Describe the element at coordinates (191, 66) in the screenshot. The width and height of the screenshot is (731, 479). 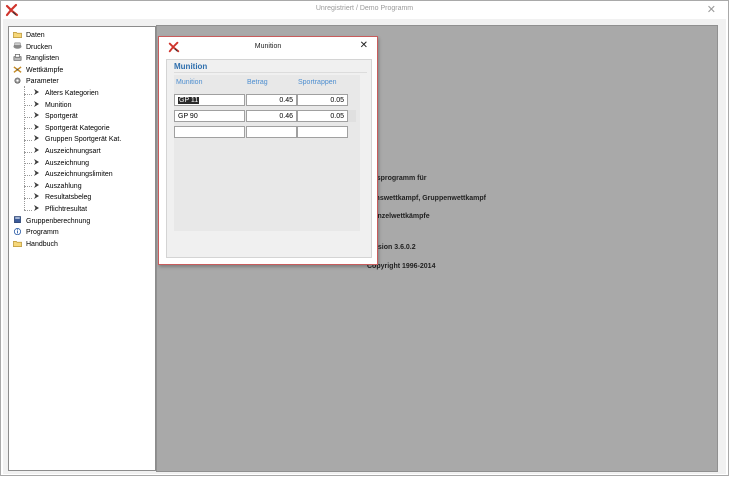
I see `section-title: Munition` at that location.